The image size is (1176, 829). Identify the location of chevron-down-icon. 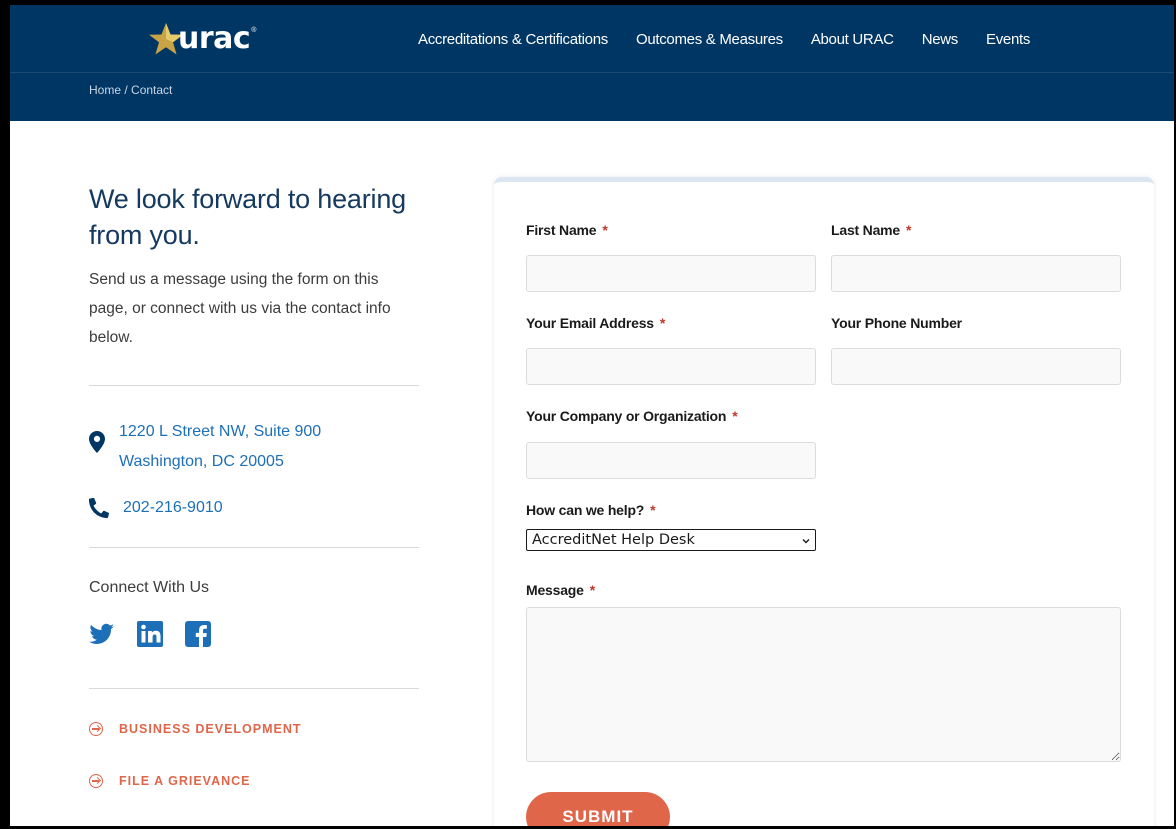
(806, 541).